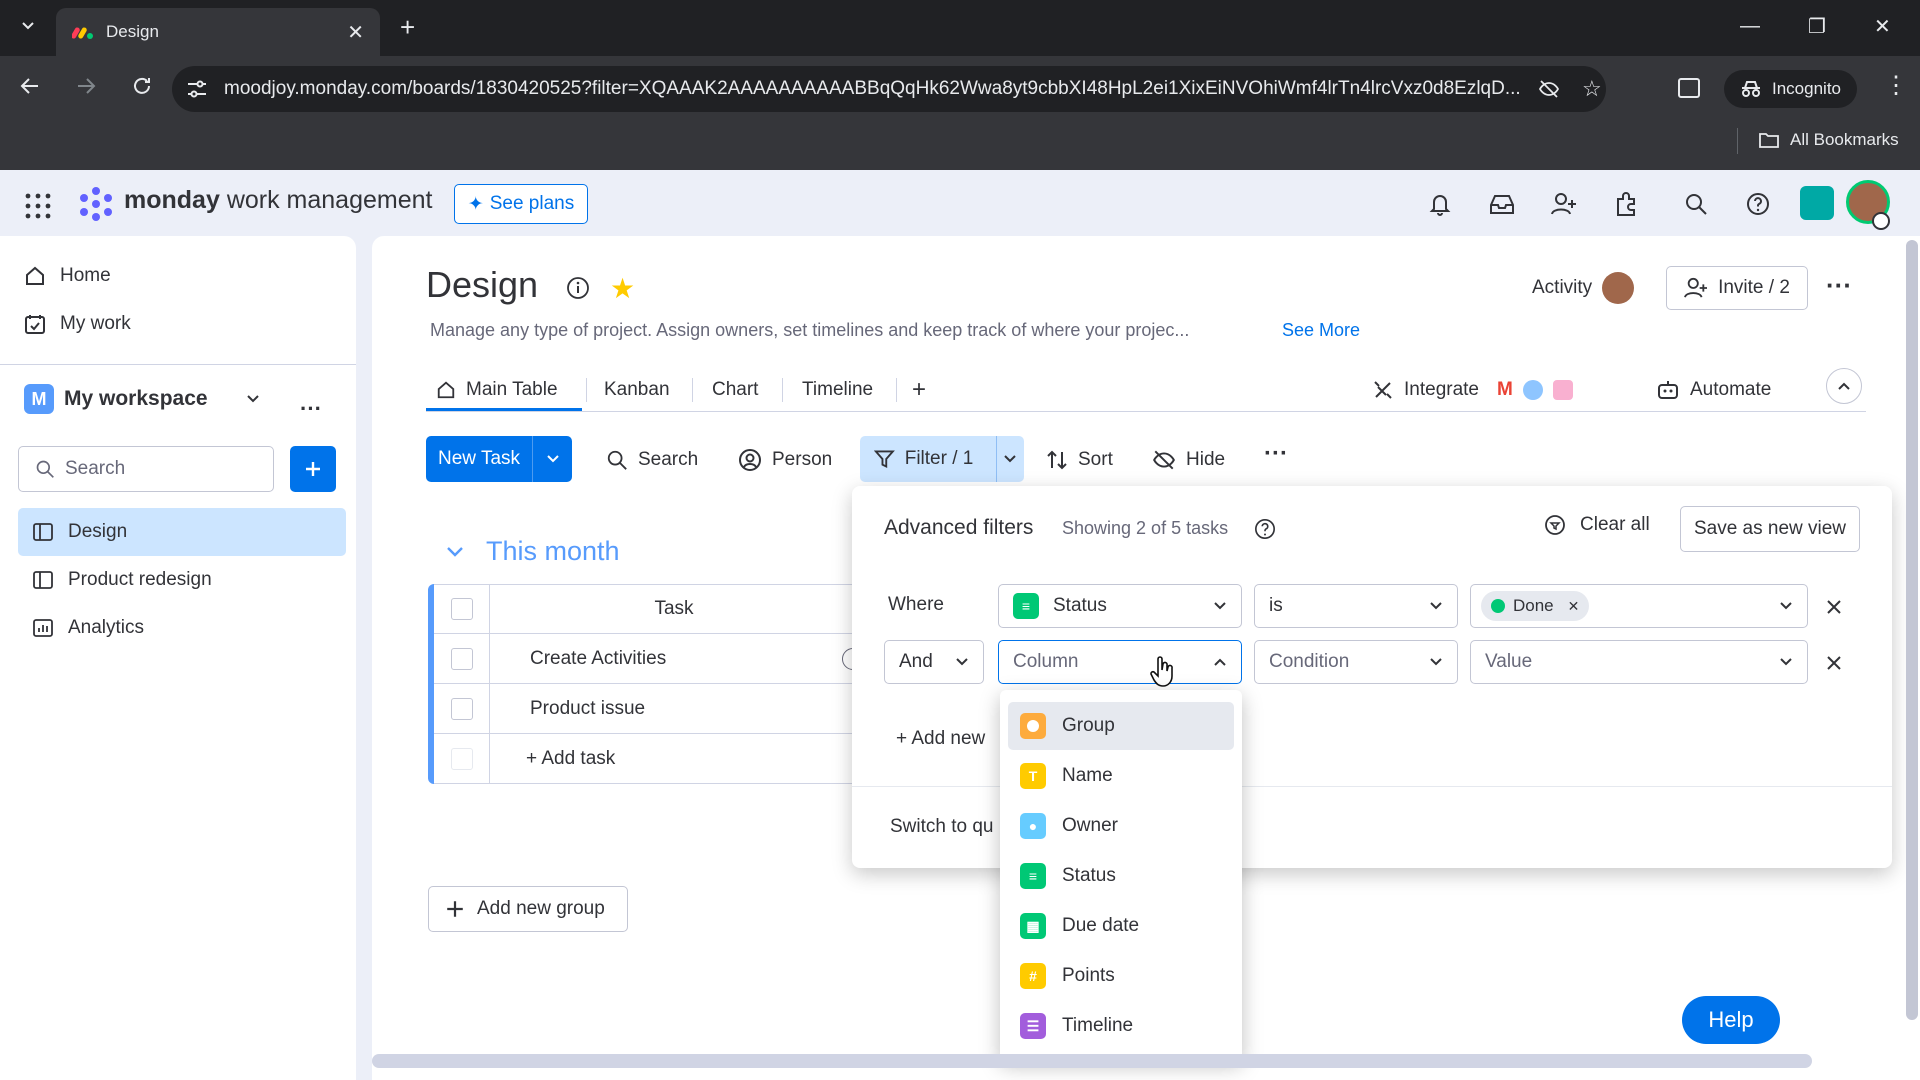  Describe the element at coordinates (1834, 607) in the screenshot. I see `remove-rule1-icon` at that location.